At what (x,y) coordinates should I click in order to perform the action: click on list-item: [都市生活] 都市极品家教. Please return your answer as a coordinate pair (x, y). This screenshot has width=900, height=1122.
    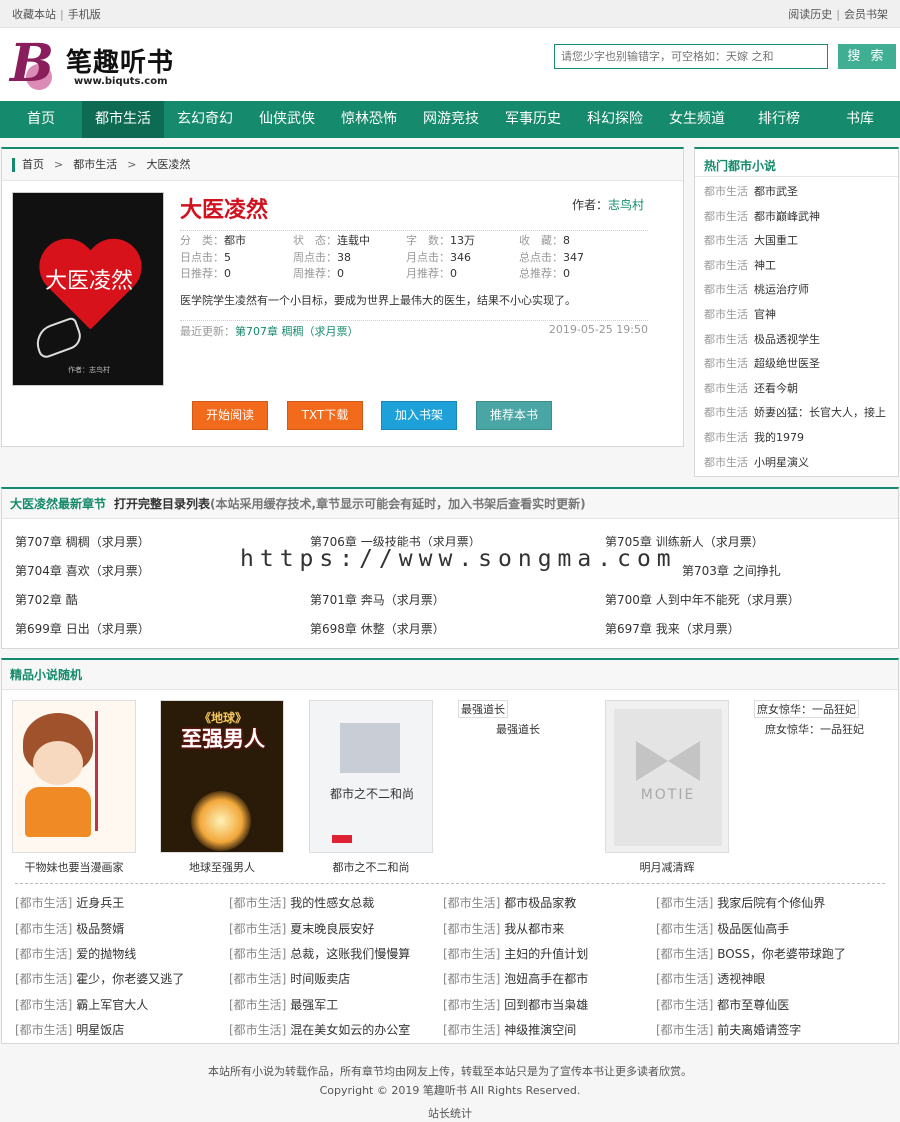
    Looking at the image, I should click on (509, 902).